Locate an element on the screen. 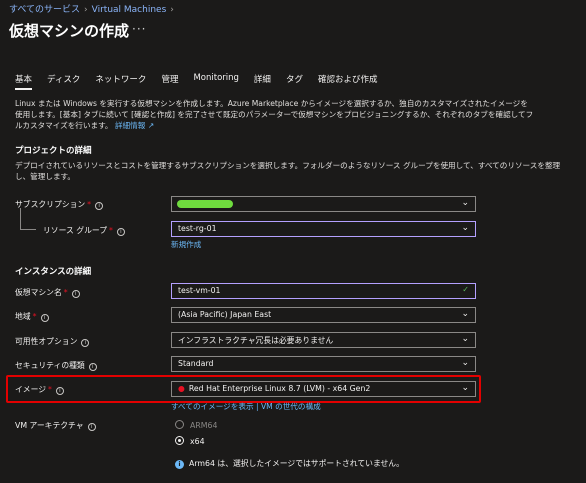 Image resolution: width=586 pixels, height=483 pixels. arch-option-x64-label: x64 is located at coordinates (197, 441).